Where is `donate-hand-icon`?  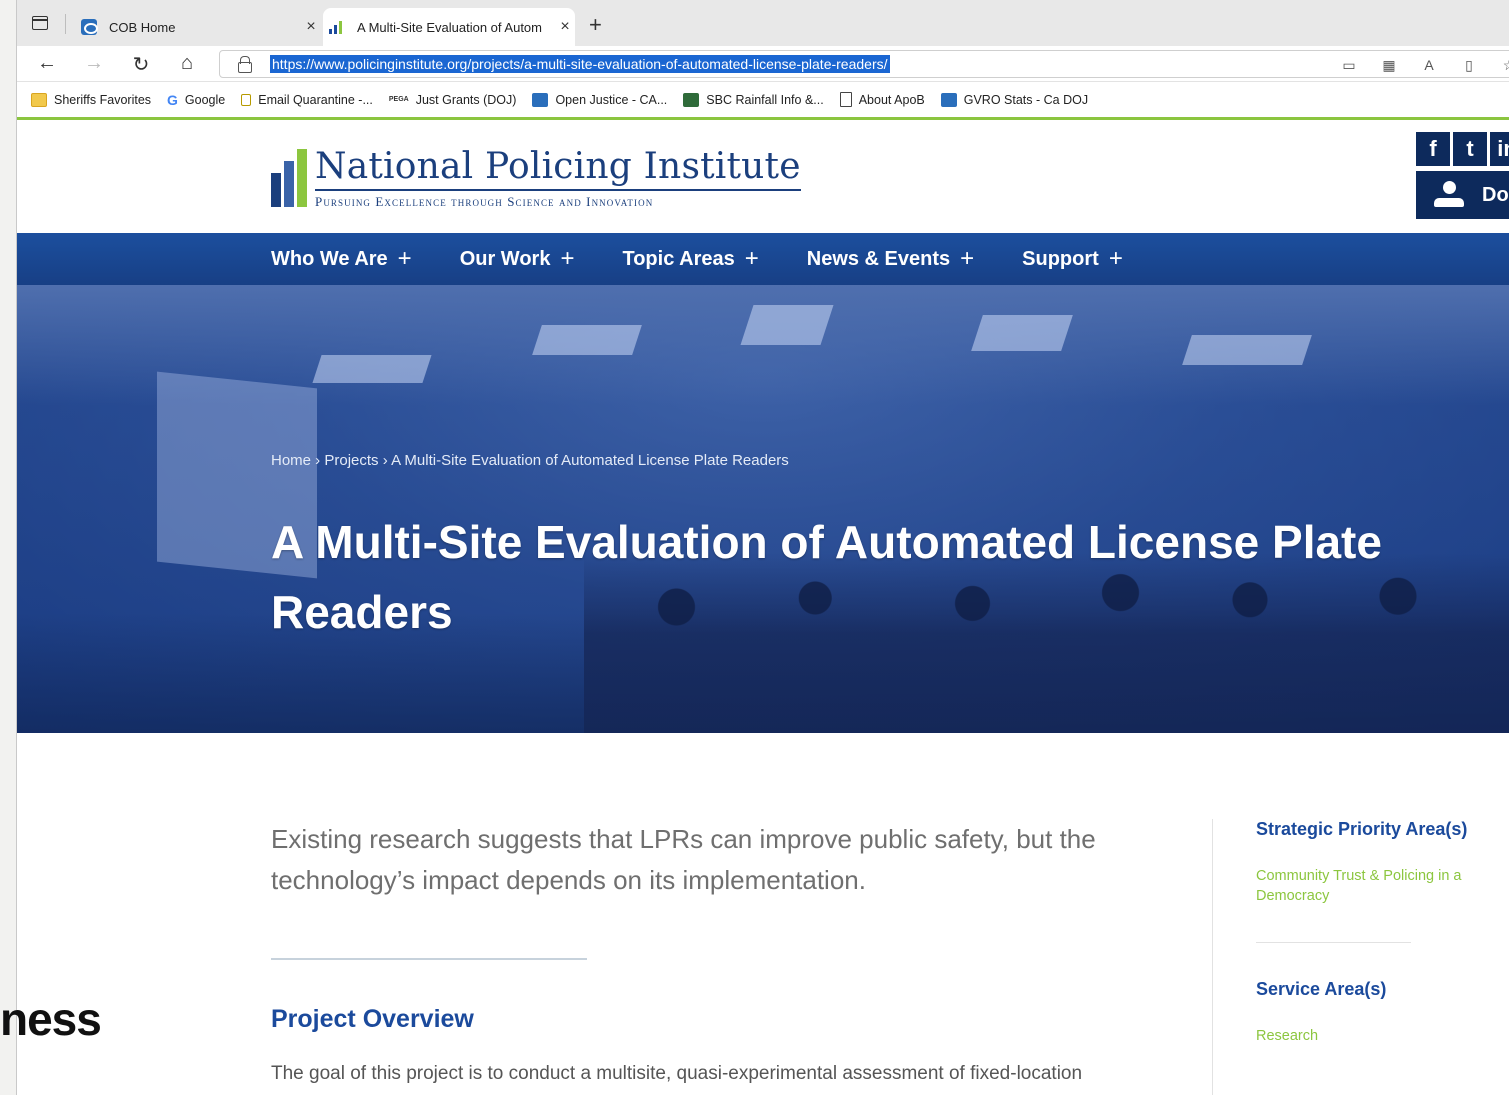
donate-hand-icon is located at coordinates (1449, 195).